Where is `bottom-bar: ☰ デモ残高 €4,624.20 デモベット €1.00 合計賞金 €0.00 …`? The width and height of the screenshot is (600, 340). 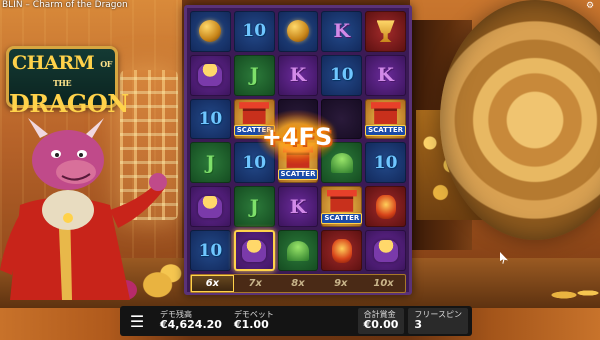
bottom-bar: ☰ デモ残高 €4,624.20 デモベット €1.00 合計賞金 €0.00 … is located at coordinates (296, 321).